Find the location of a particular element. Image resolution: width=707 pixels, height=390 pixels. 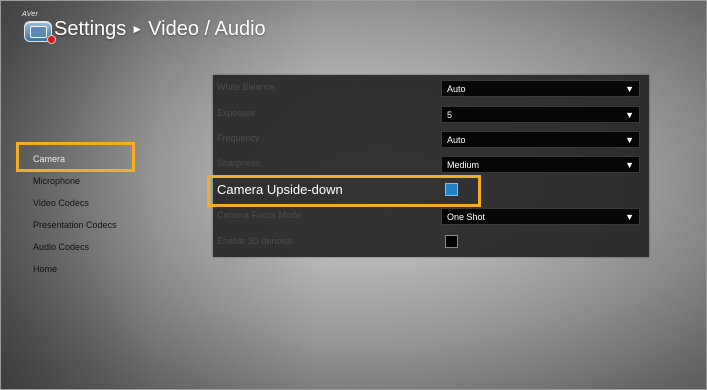

exposure-row: Exposure 5 ▼ is located at coordinates (431, 114).